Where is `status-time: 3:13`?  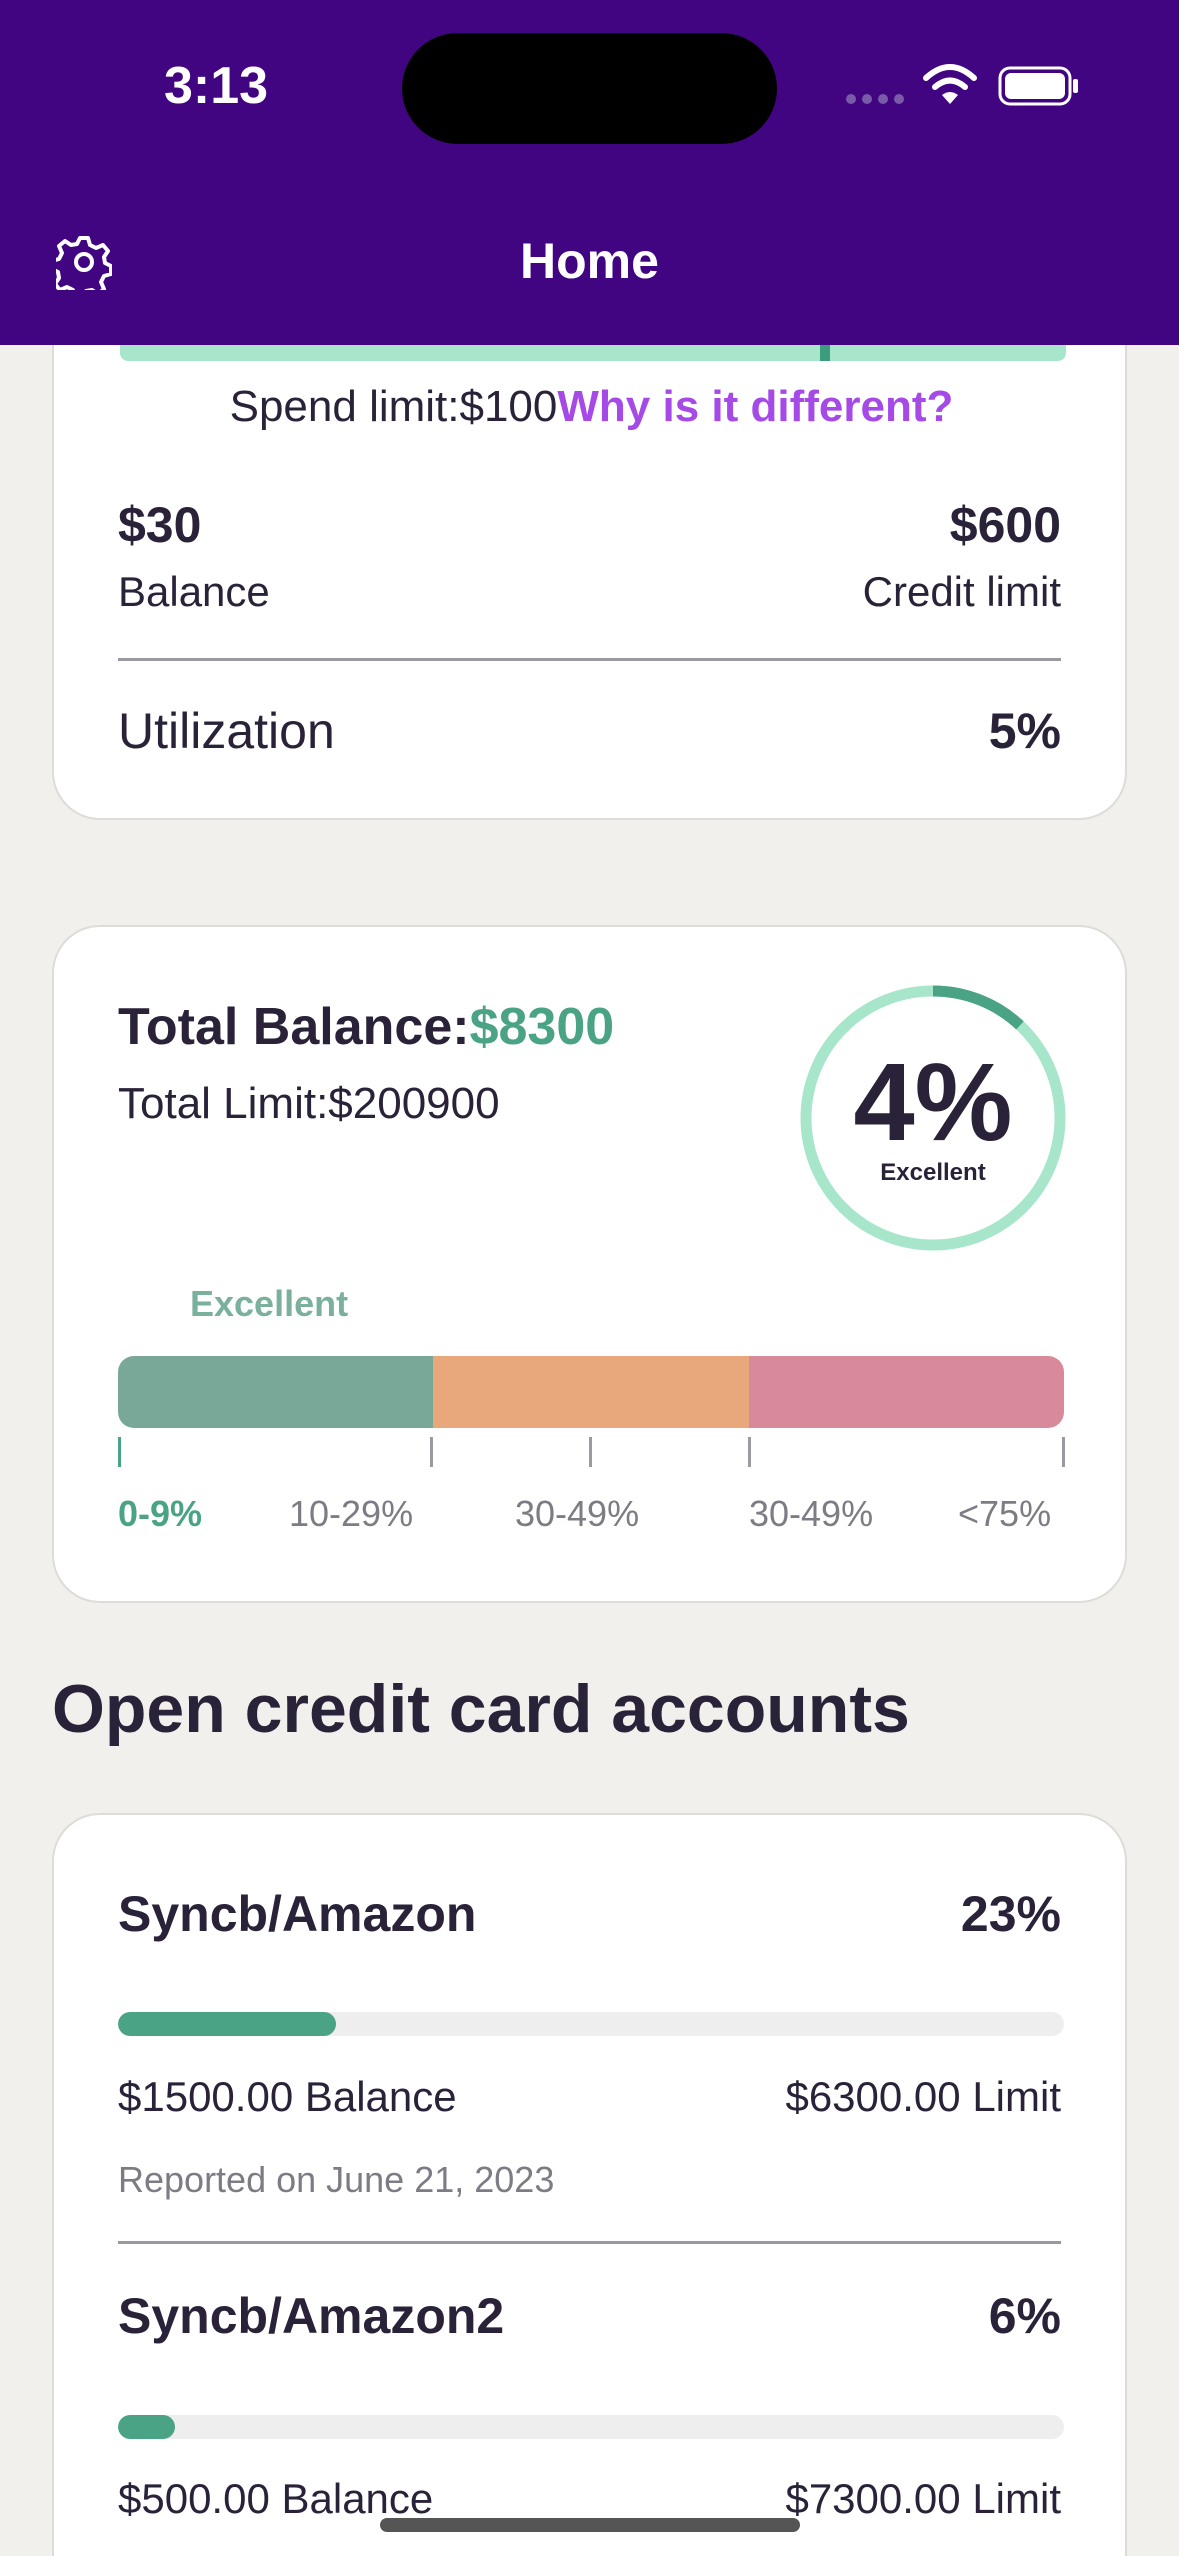
status-time: 3:13 is located at coordinates (216, 86).